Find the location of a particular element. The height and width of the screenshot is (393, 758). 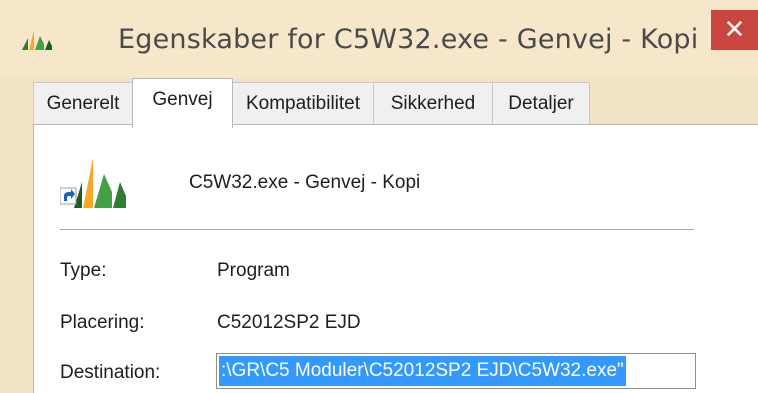

tab-kompatibilitet: Kompatibilitet is located at coordinates (303, 103).